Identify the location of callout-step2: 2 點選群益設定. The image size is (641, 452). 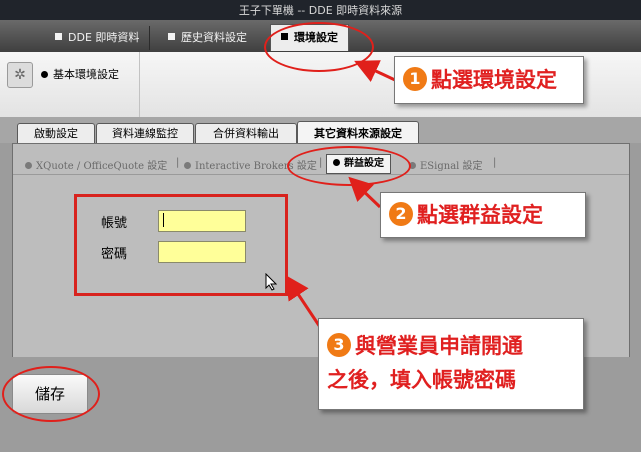
(483, 215).